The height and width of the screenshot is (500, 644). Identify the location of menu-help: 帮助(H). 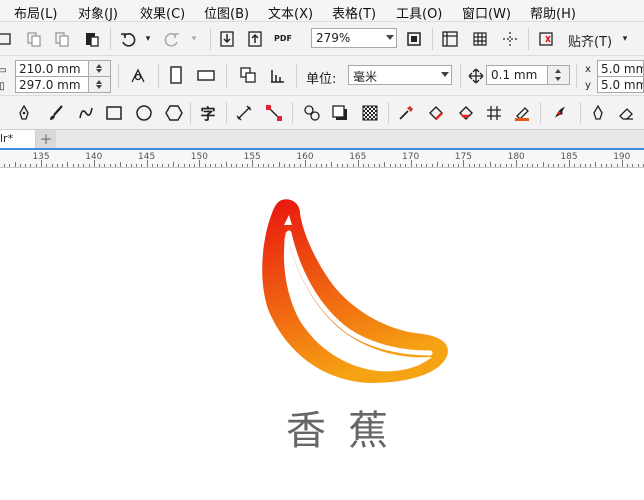
(553, 12).